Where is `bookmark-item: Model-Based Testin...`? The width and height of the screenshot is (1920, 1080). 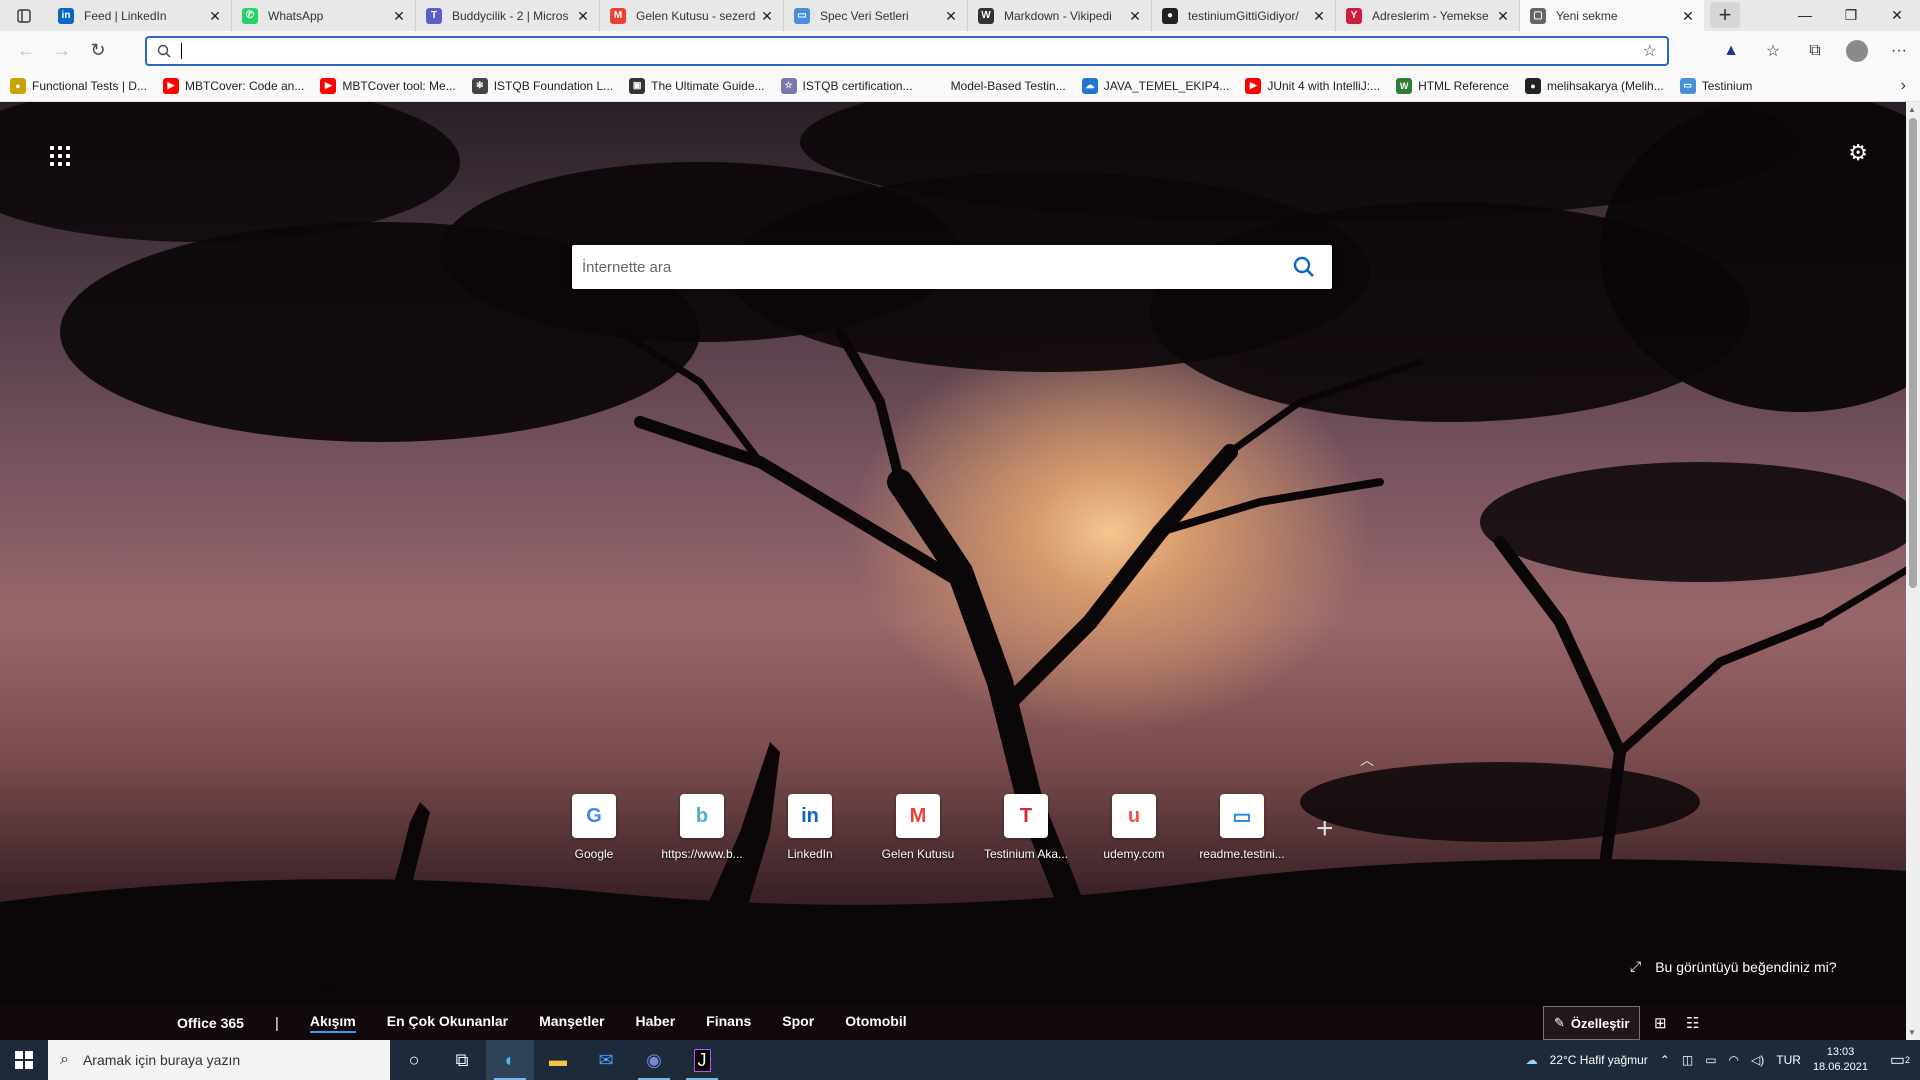 bookmark-item: Model-Based Testin... is located at coordinates (997, 85).